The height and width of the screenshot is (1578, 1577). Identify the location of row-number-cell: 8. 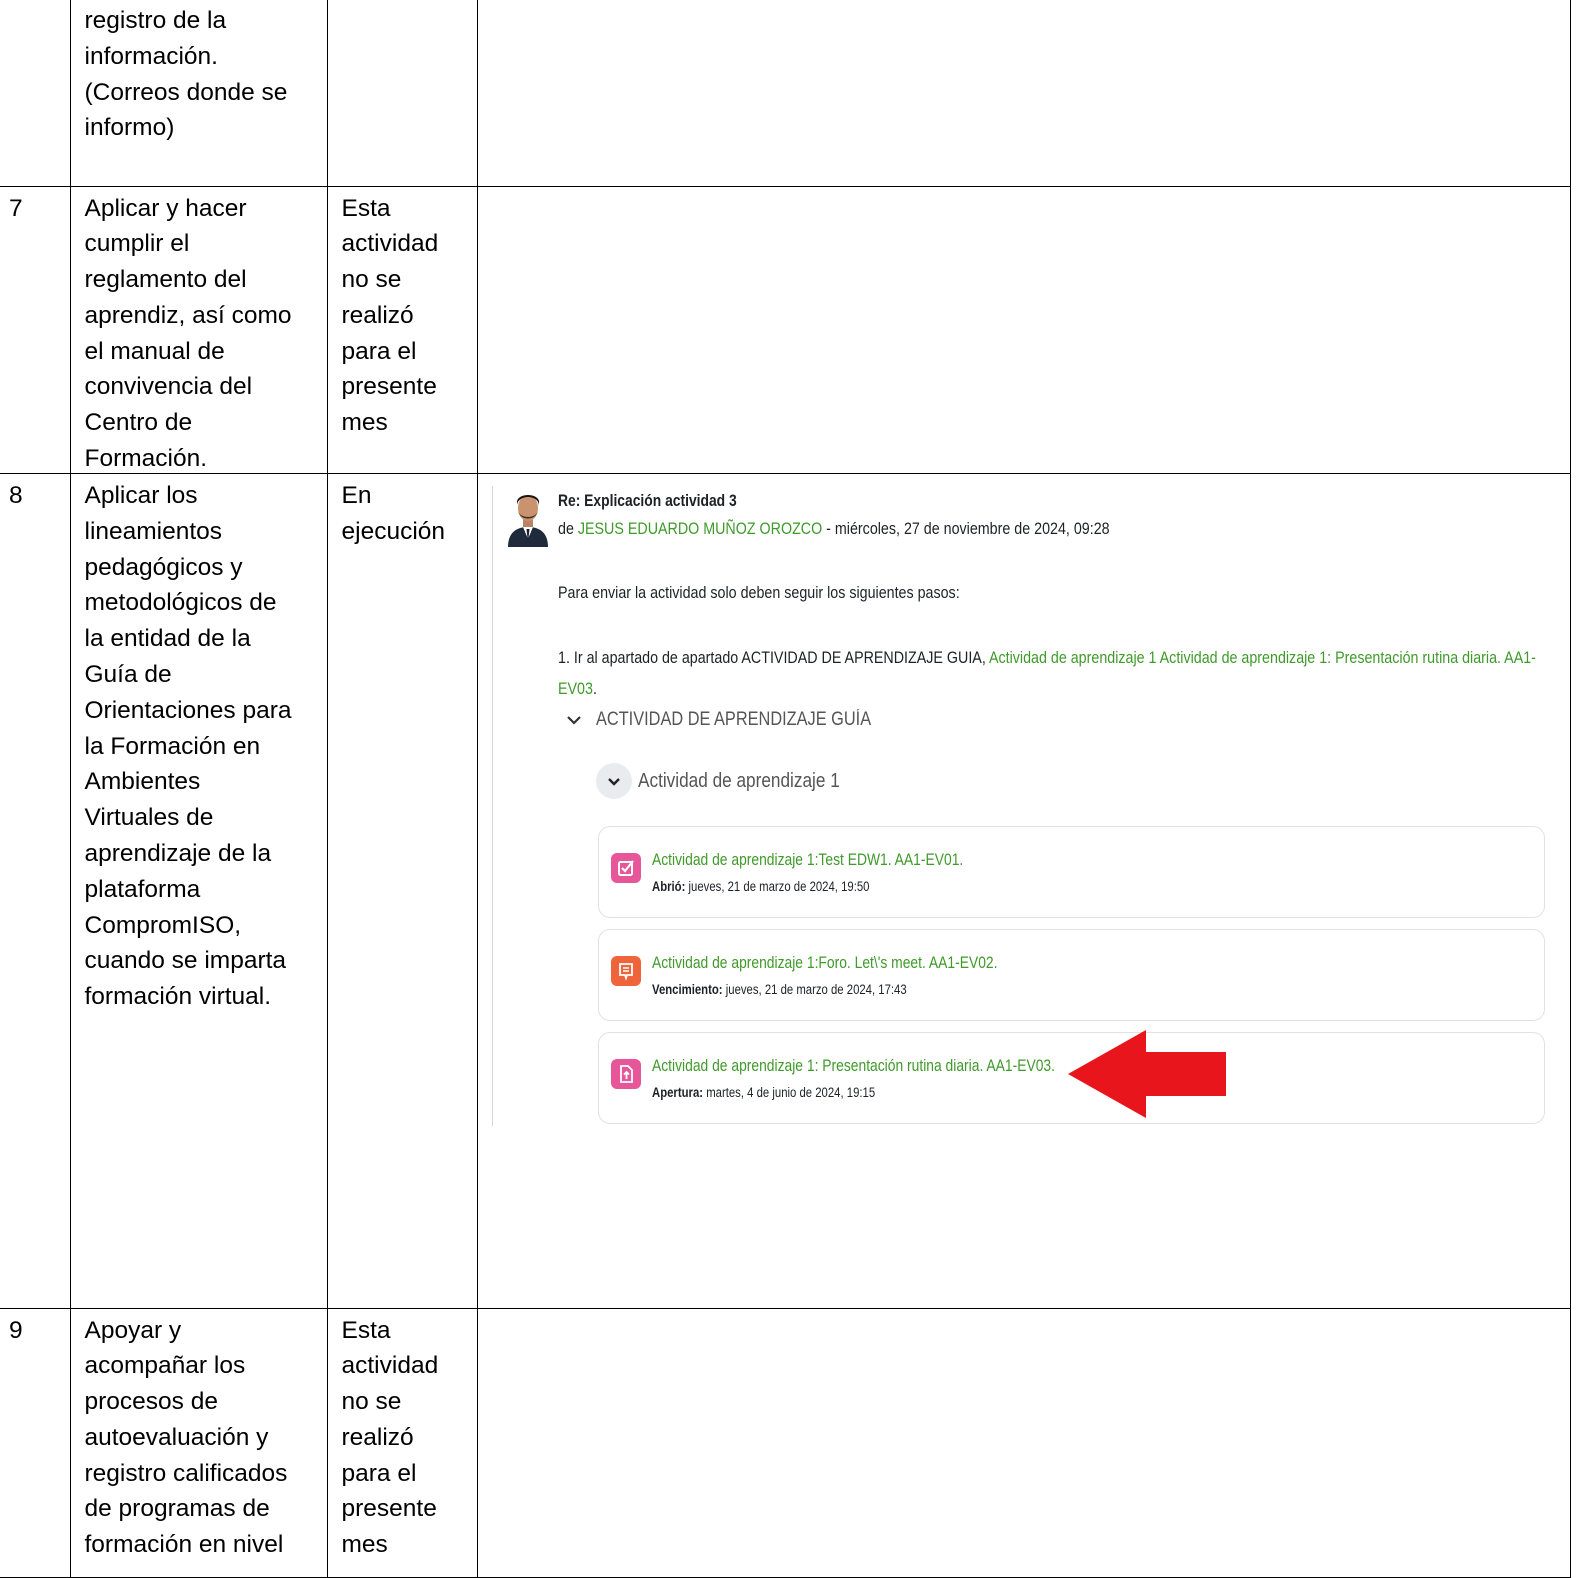
(35, 891).